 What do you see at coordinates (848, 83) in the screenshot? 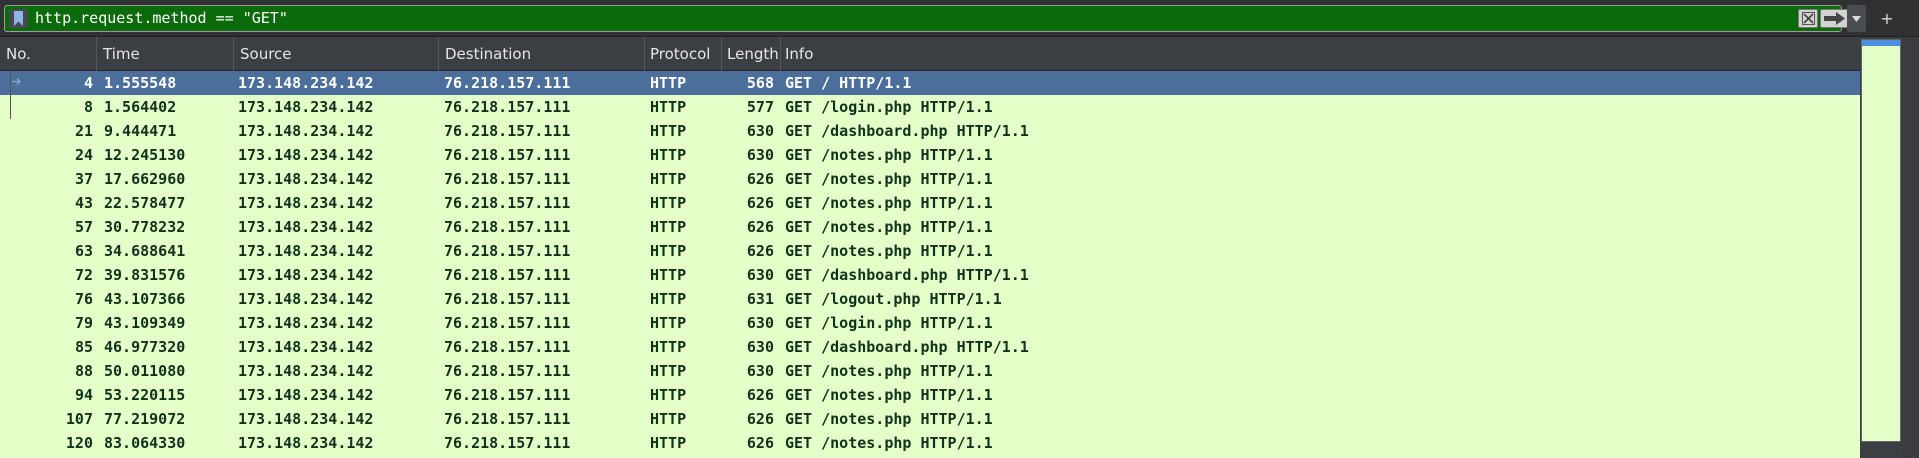
I see `packet-info: GET / HTTP/1.1` at bounding box center [848, 83].